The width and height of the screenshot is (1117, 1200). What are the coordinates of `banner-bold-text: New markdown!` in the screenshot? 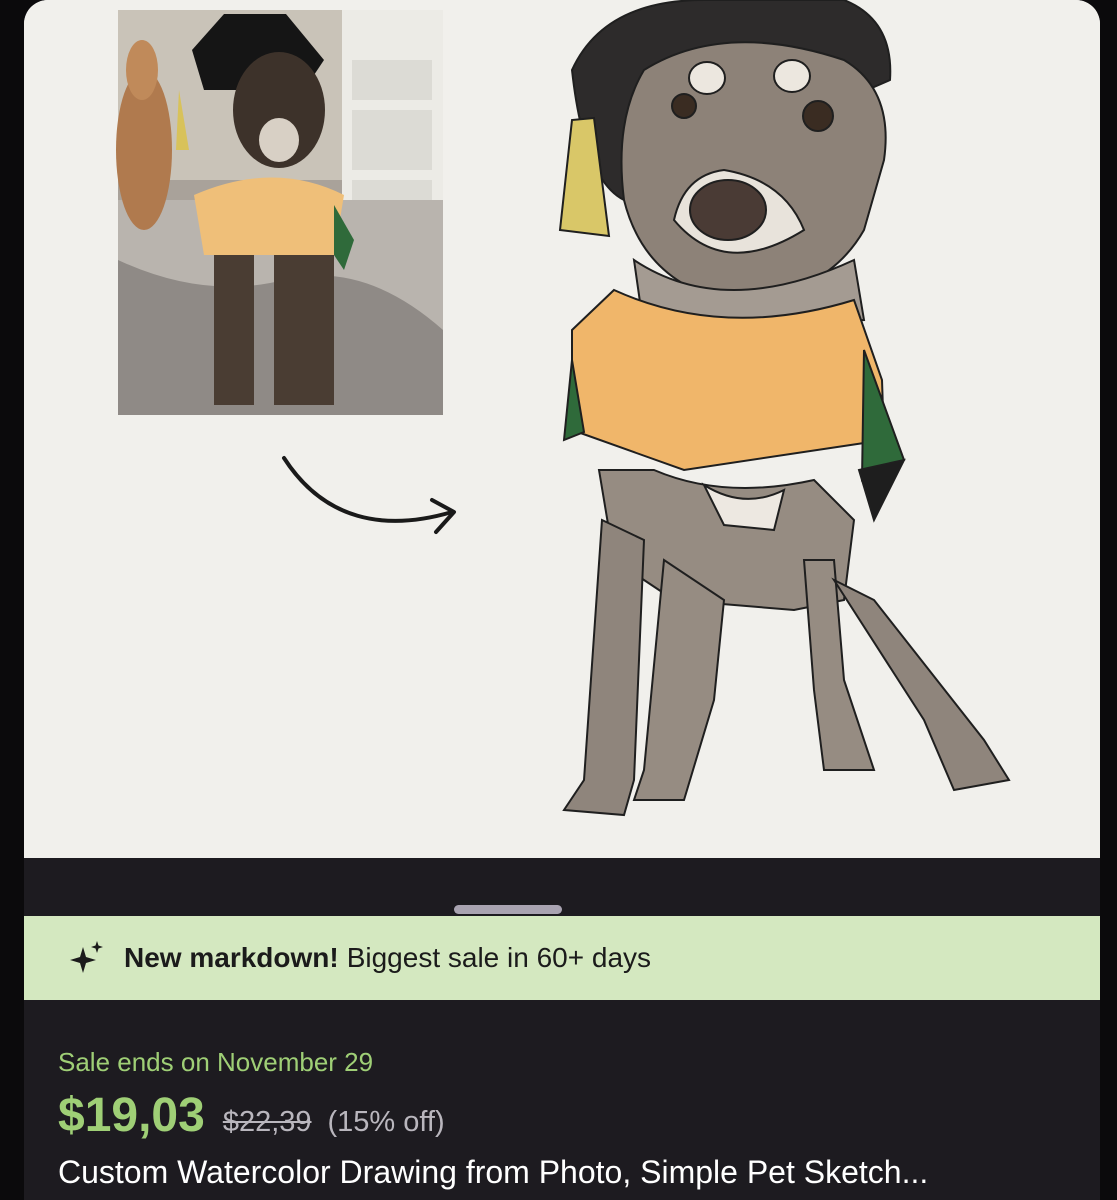 It's located at (231, 957).